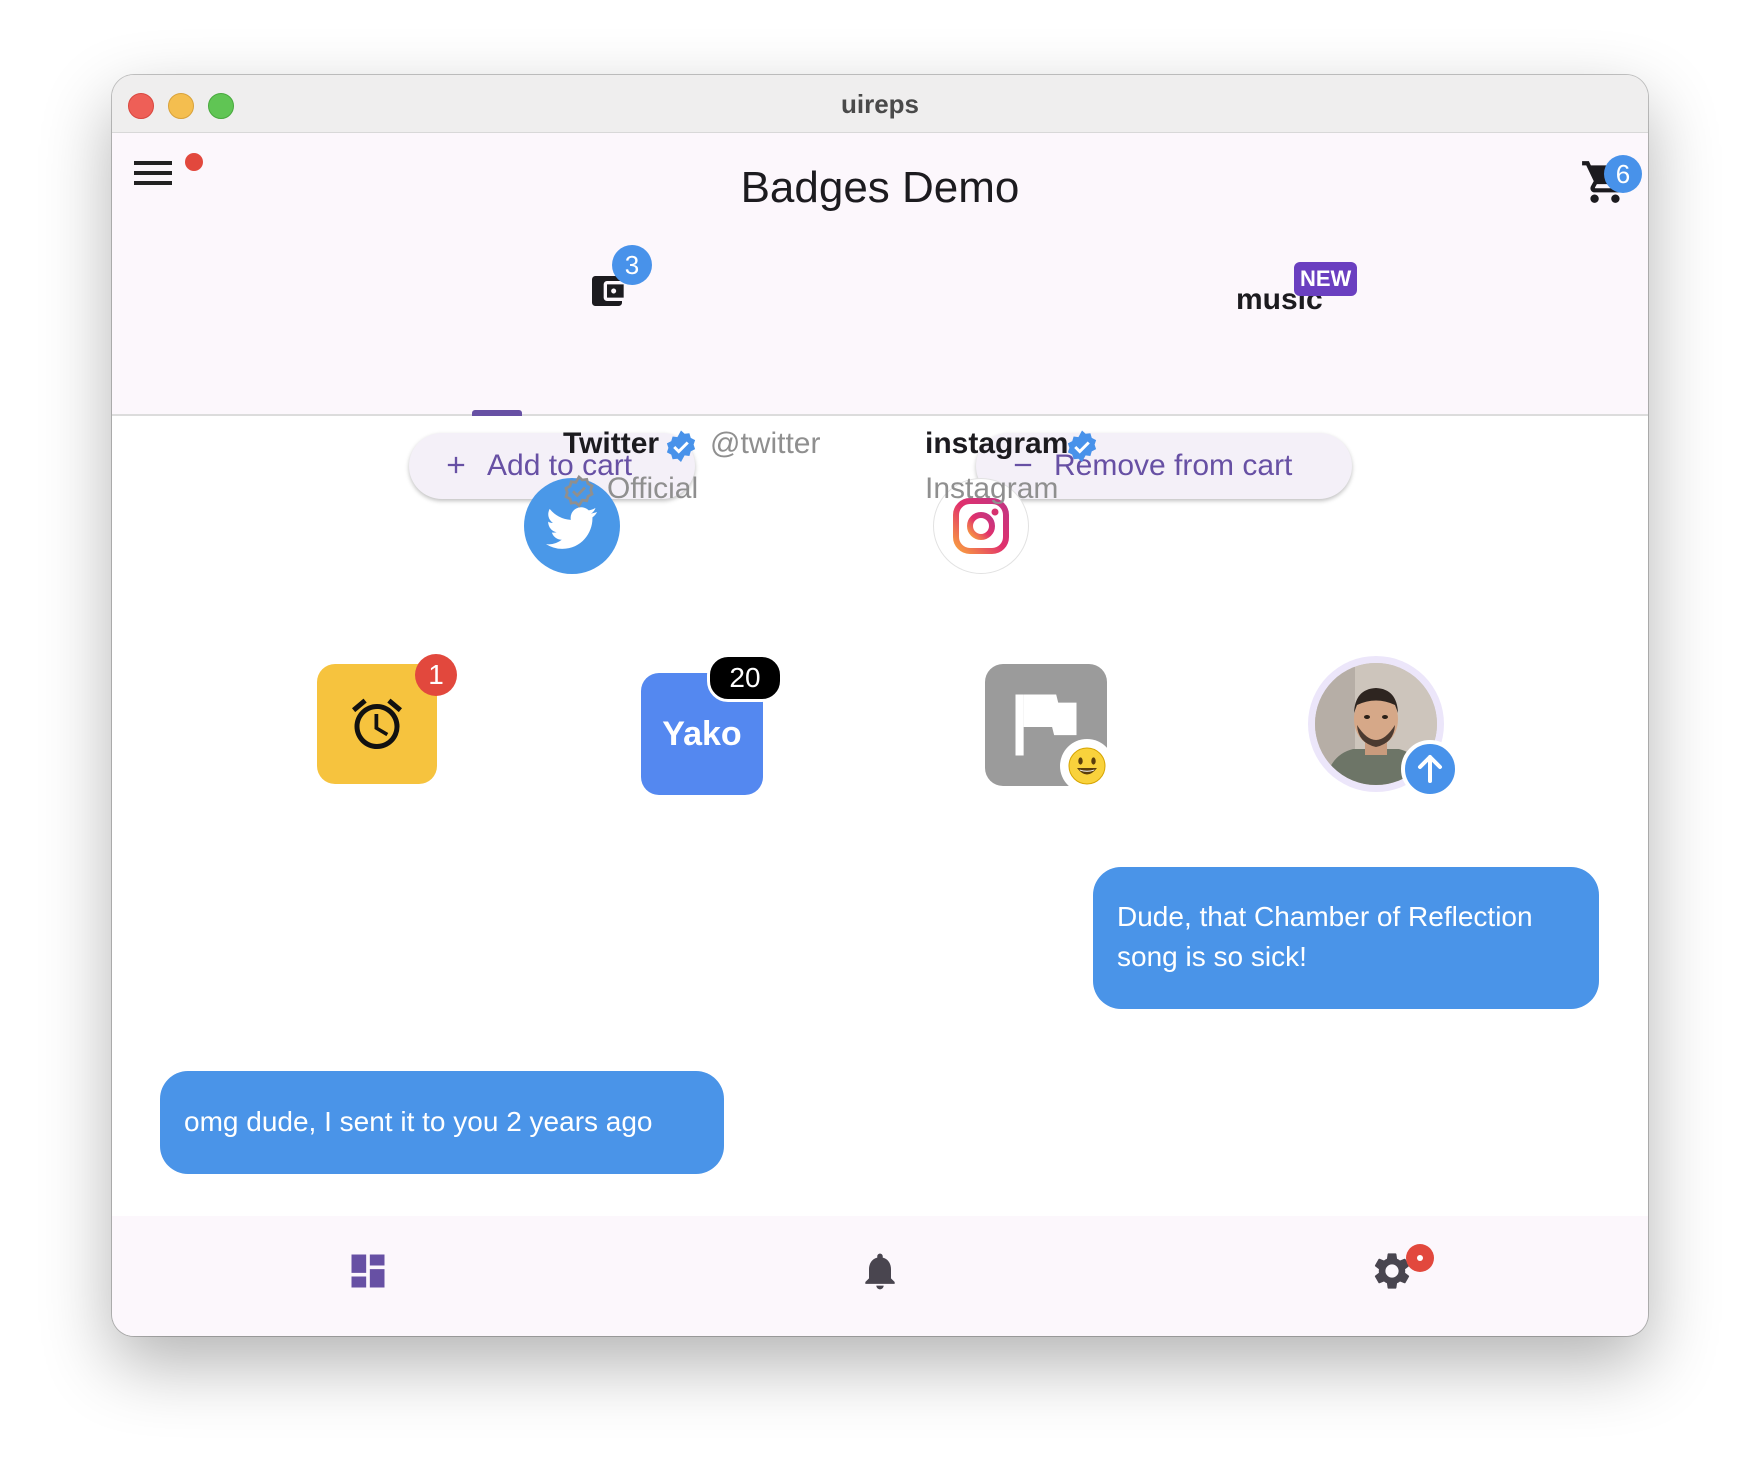 The height and width of the screenshot is (1480, 1756). What do you see at coordinates (497, 413) in the screenshot?
I see `tab-indicator` at bounding box center [497, 413].